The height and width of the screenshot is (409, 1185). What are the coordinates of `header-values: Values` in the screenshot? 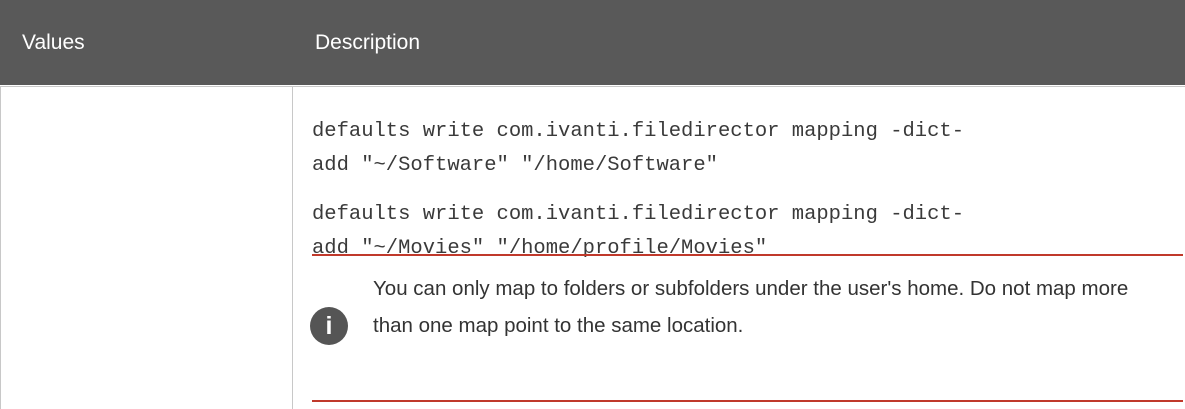 It's located at (53, 42).